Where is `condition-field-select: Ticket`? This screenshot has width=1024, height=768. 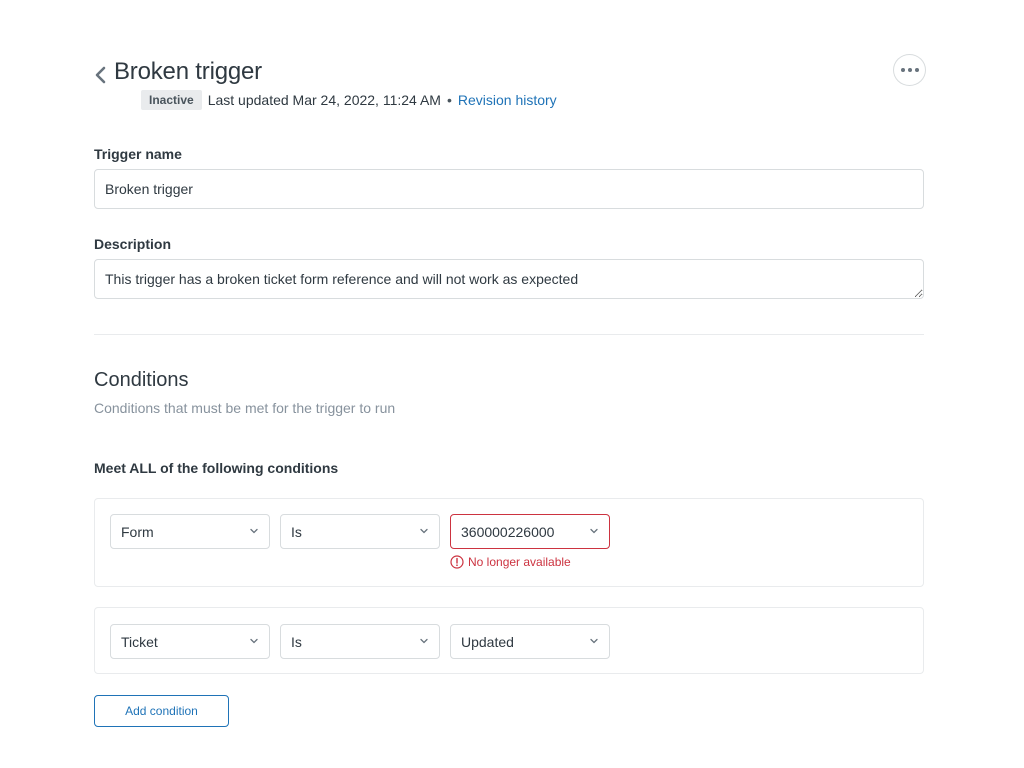
condition-field-select: Ticket is located at coordinates (190, 641).